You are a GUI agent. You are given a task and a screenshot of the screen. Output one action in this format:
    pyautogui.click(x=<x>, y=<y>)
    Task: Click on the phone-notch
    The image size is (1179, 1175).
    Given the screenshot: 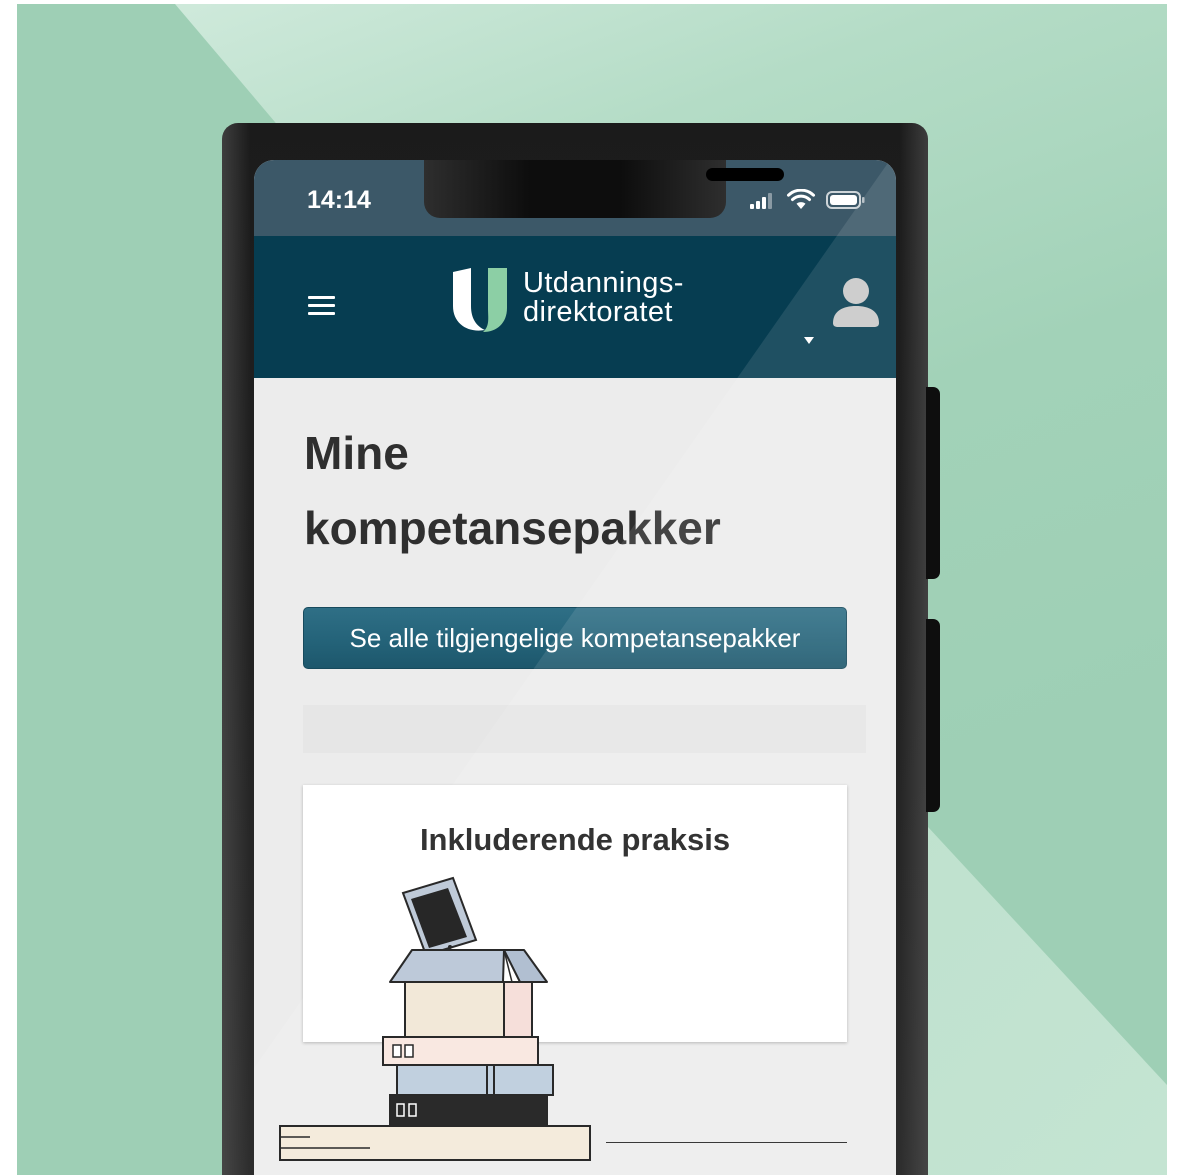 What is the action you would take?
    pyautogui.click(x=604, y=189)
    